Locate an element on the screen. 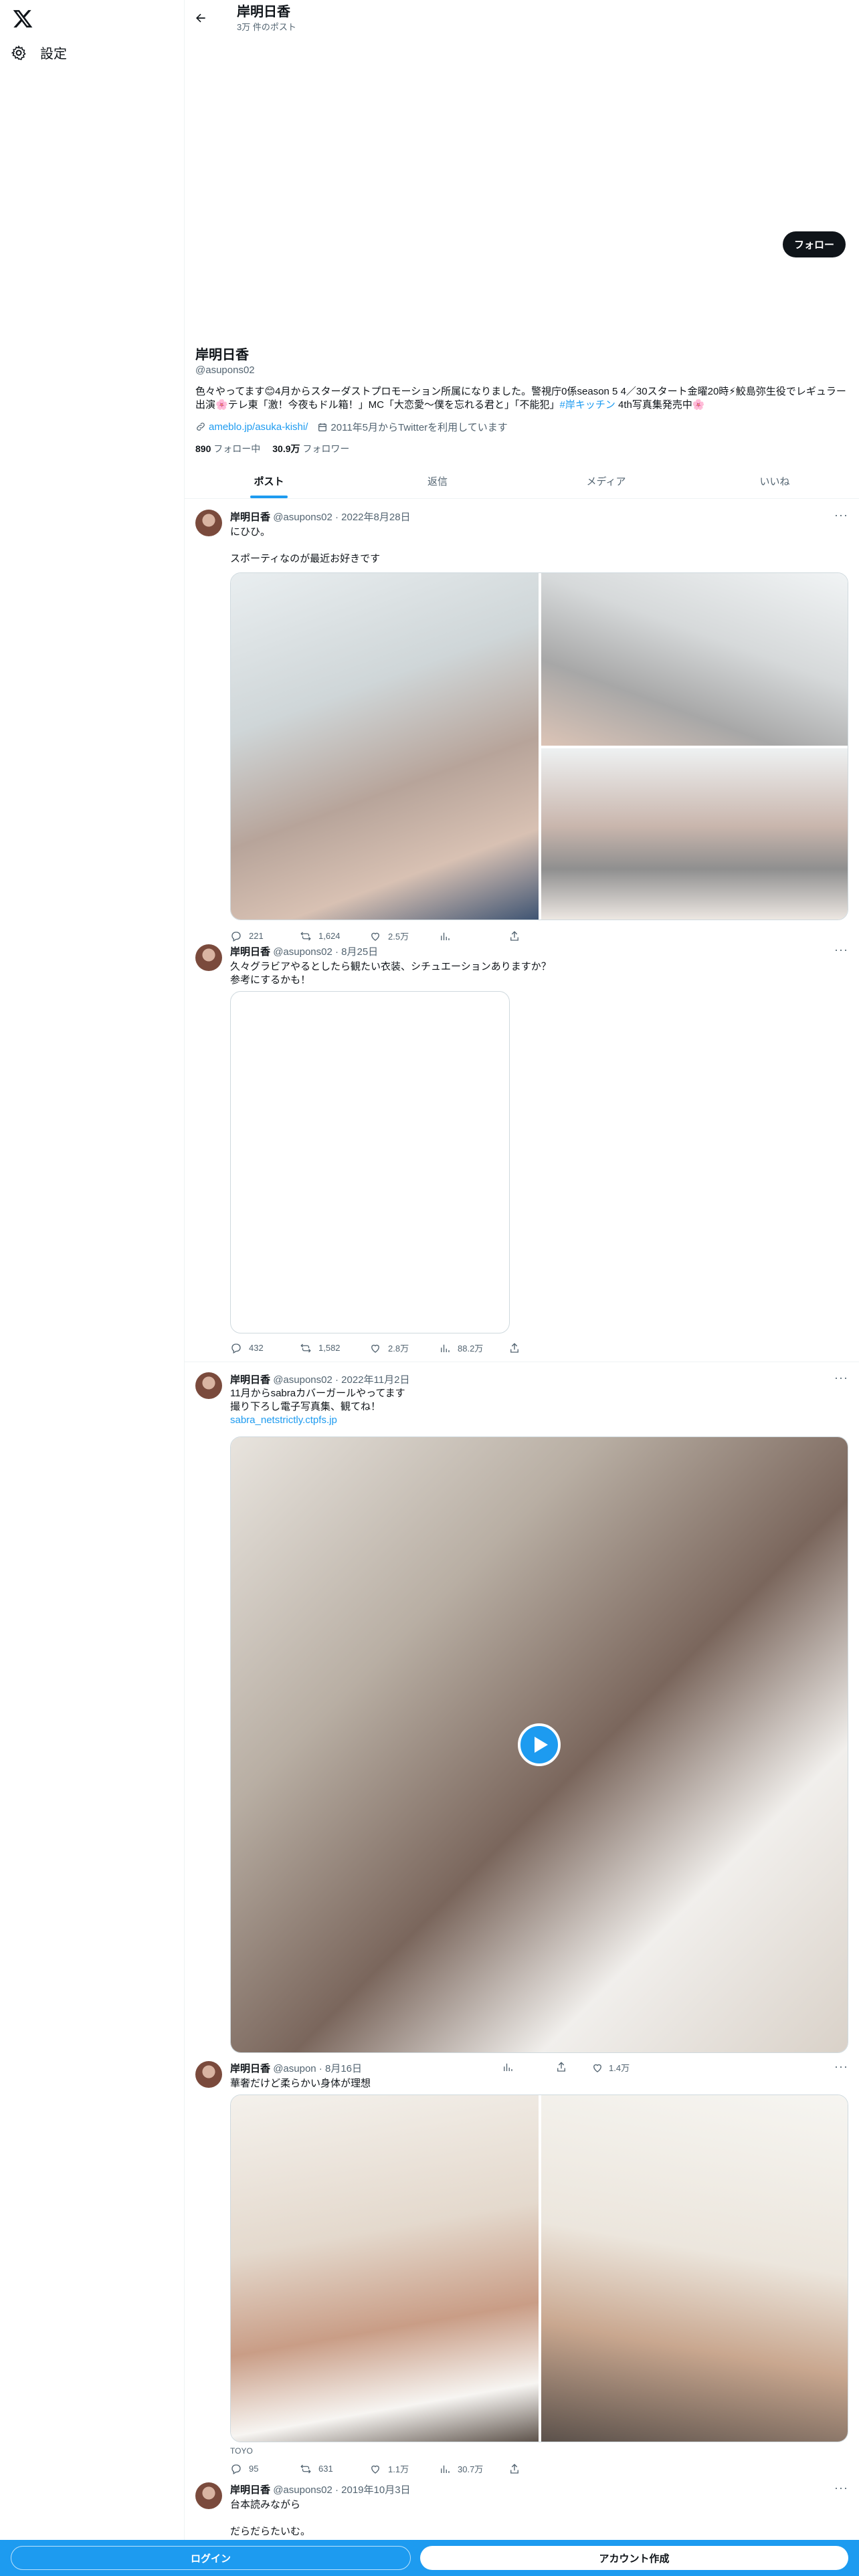 This screenshot has height=2576, width=859. repost-button: 1,582 is located at coordinates (334, 1348).